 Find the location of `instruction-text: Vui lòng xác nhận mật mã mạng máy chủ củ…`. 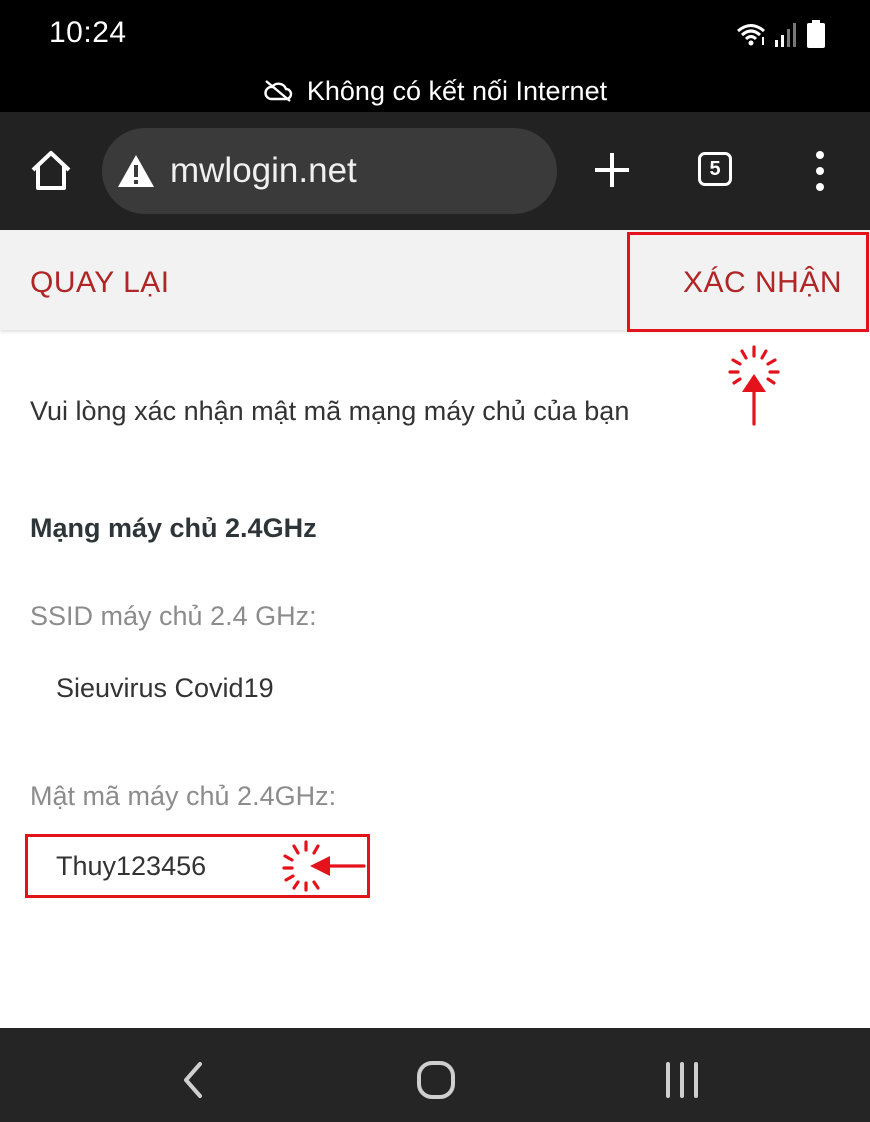

instruction-text: Vui lòng xác nhận mật mã mạng máy chủ củ… is located at coordinates (330, 411).